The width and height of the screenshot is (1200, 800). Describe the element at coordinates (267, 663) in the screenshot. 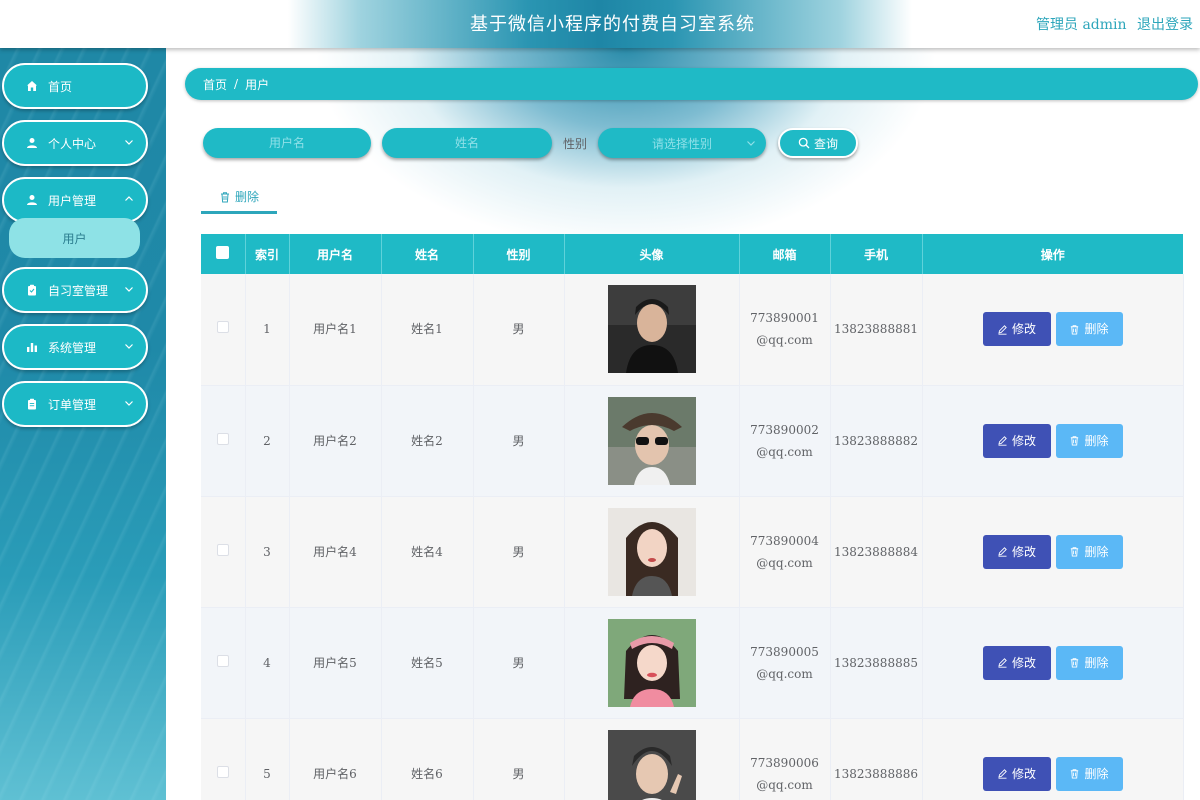

I see `cell-index: 4` at that location.